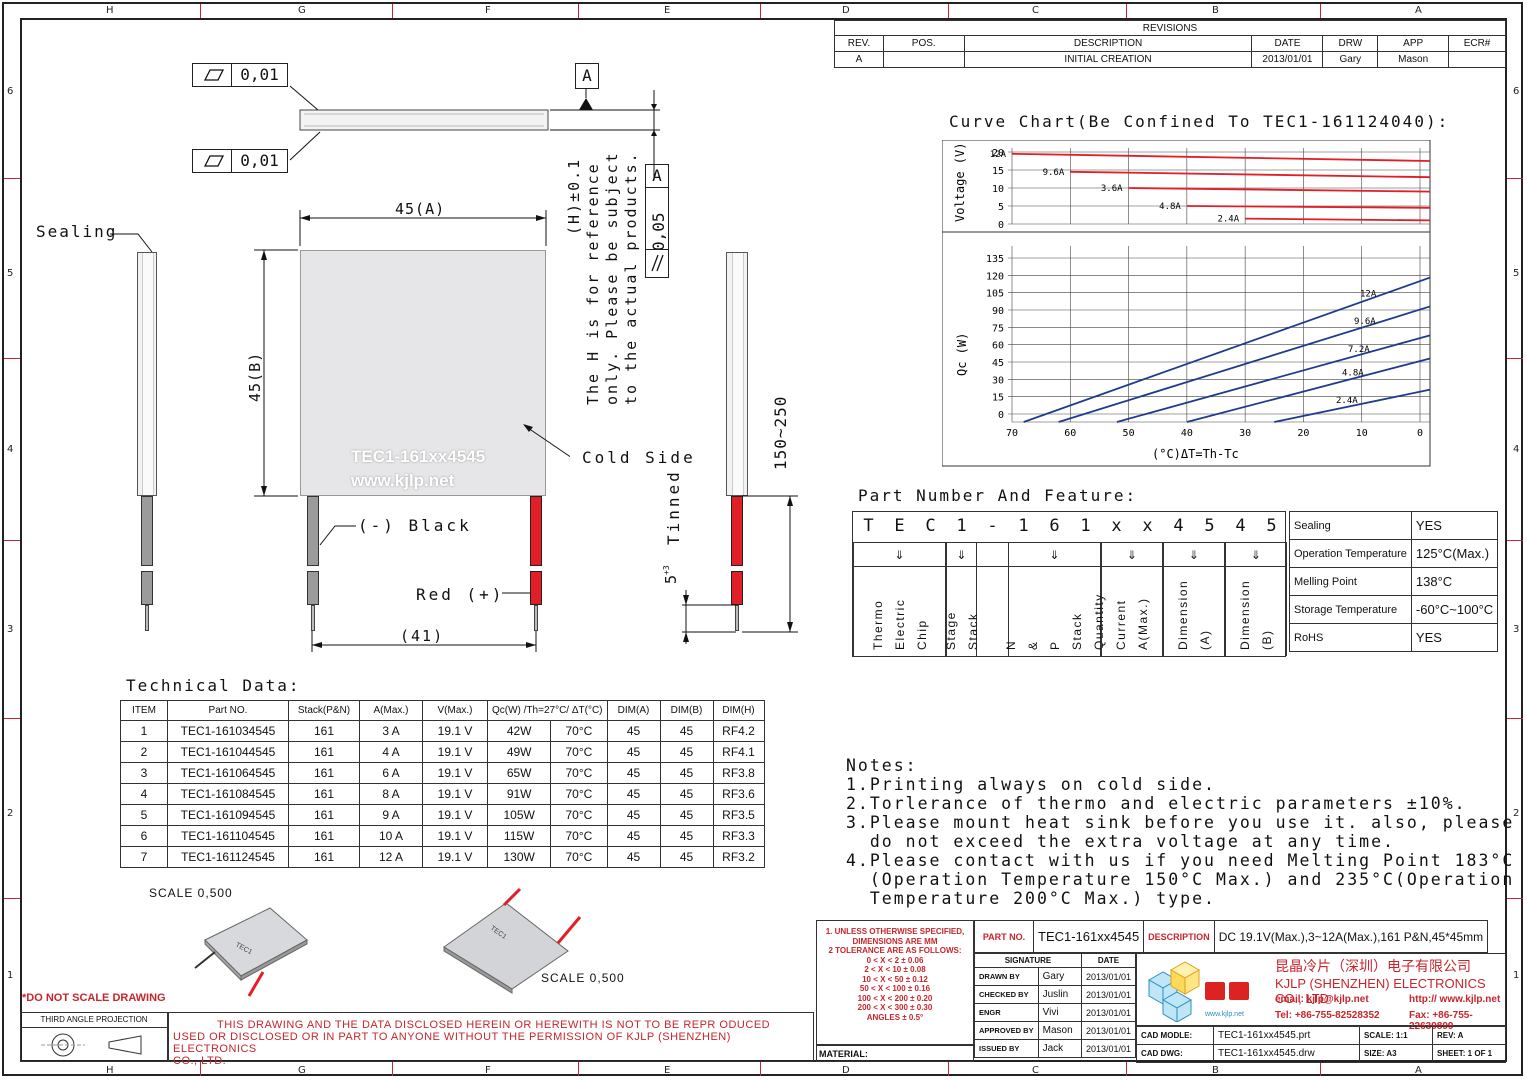  Describe the element at coordinates (228, 773) in the screenshot. I see `tech-cell: TEC1-161064545` at that location.